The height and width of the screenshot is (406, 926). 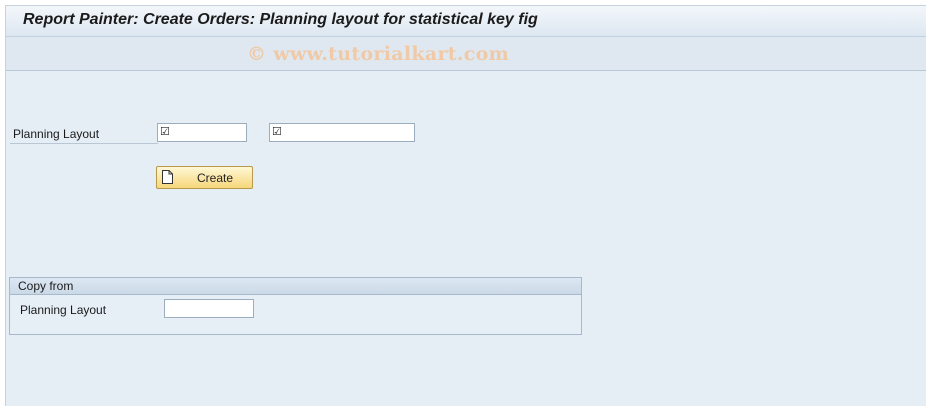 I want to click on copy-from-header: Copy from, so click(x=295, y=286).